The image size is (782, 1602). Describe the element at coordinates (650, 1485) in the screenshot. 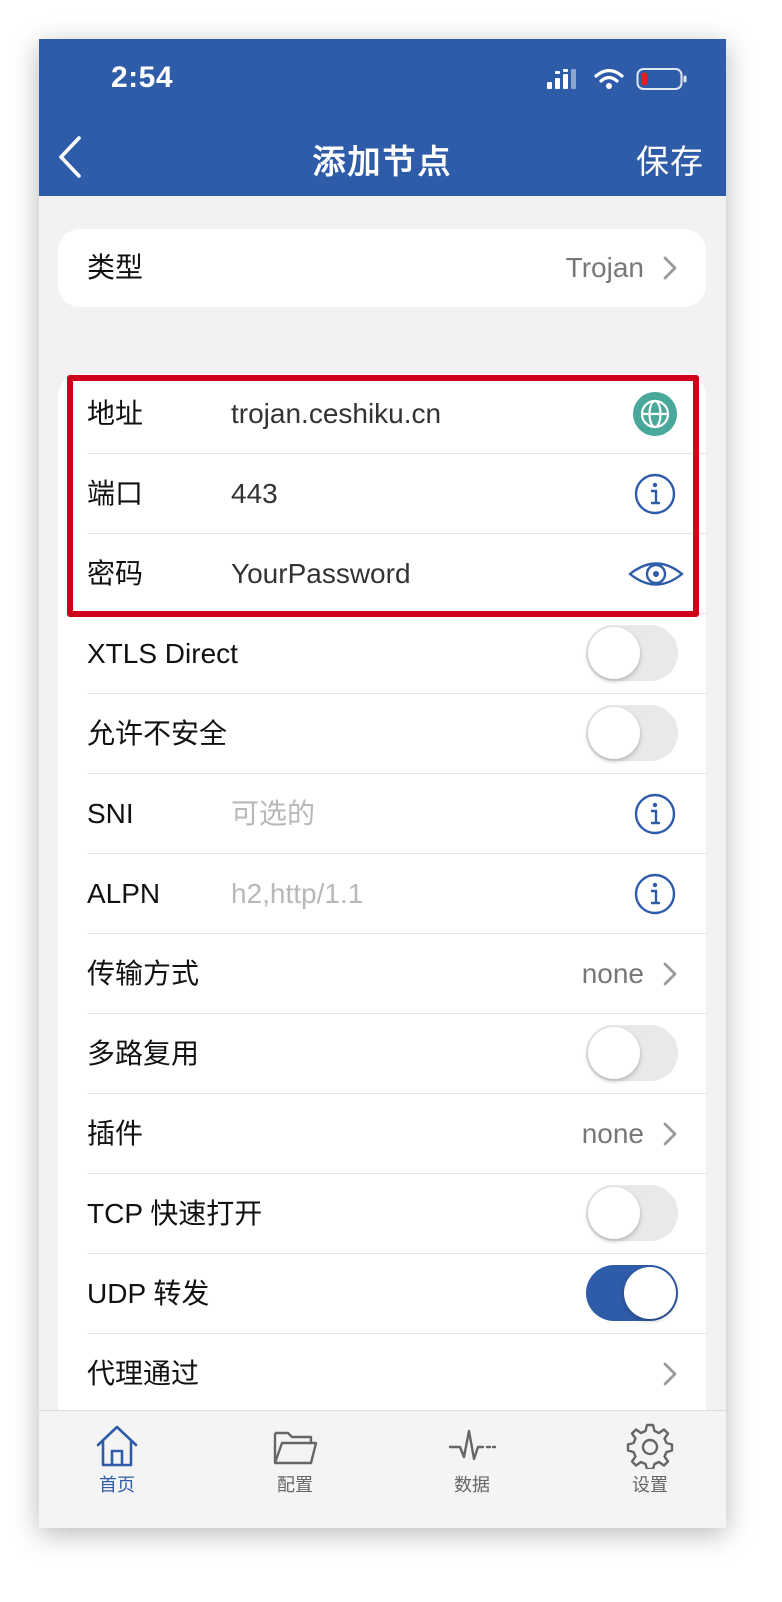

I see `tab-settings-label: 设置` at that location.